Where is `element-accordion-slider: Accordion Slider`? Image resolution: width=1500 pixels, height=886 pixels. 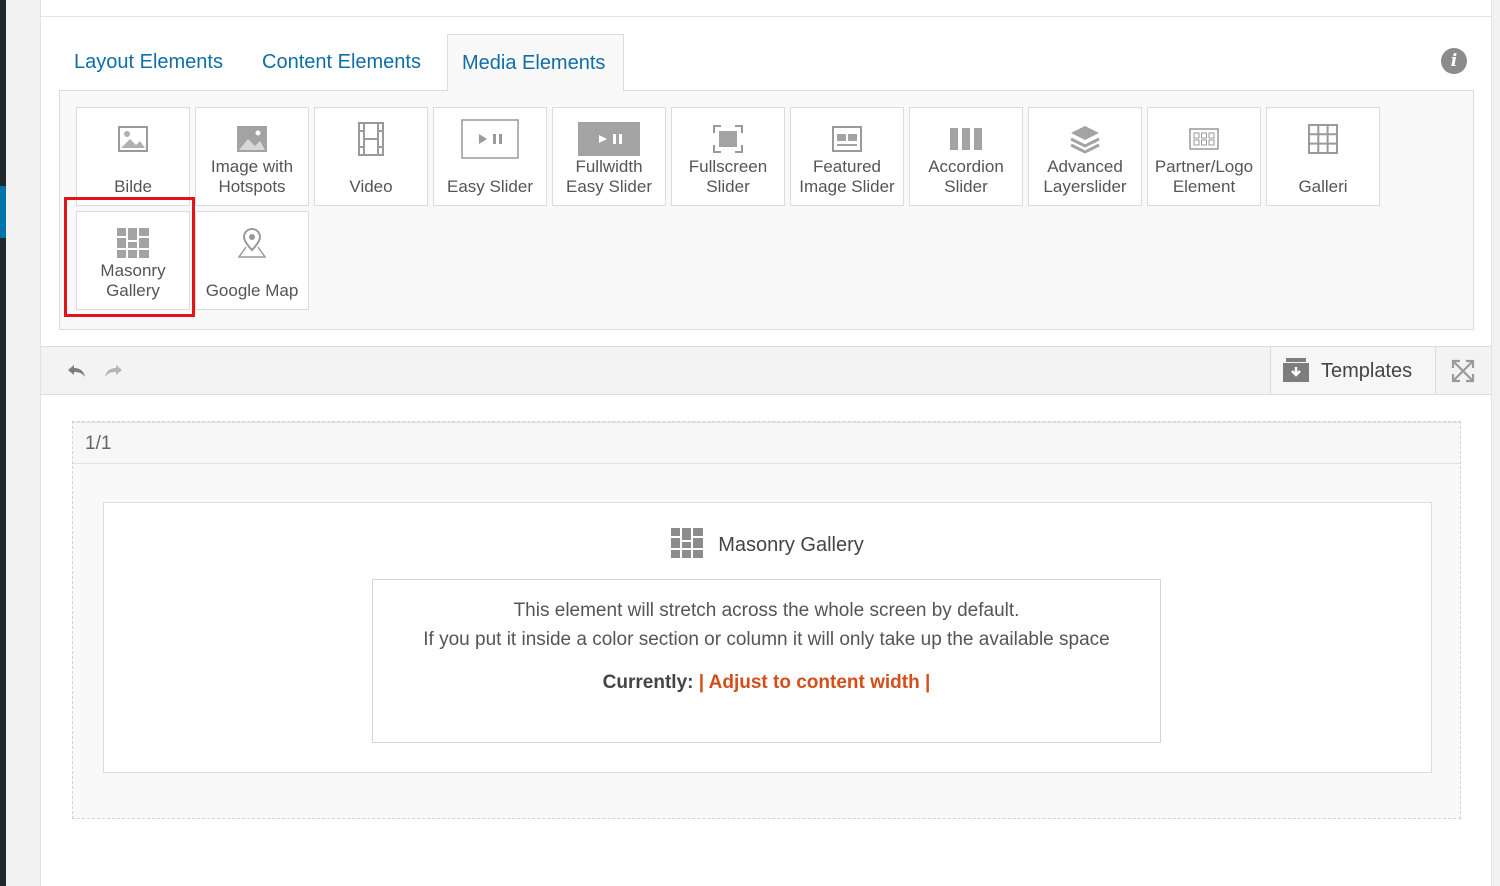
element-accordion-slider: Accordion Slider is located at coordinates (966, 156).